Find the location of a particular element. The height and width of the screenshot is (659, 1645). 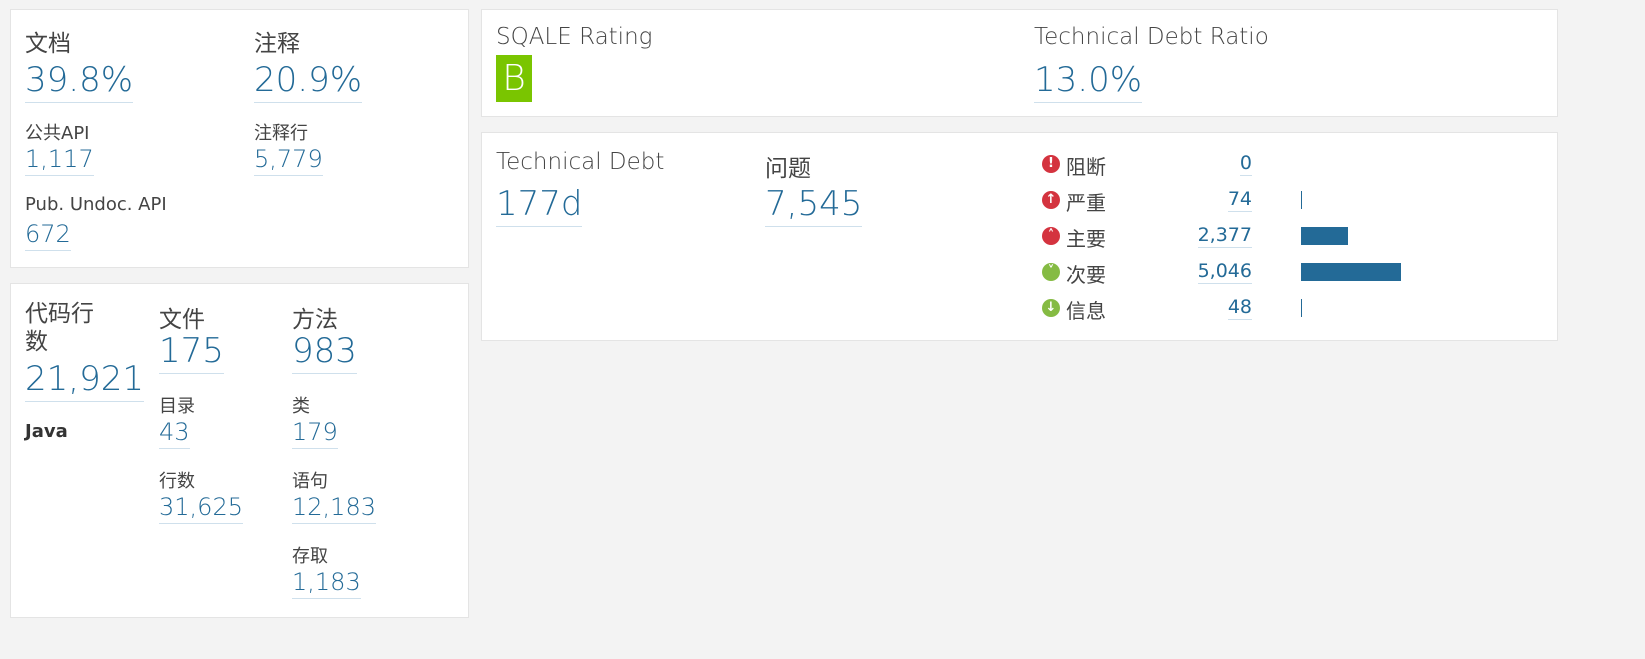

severity-label: 信息 is located at coordinates (1086, 311).